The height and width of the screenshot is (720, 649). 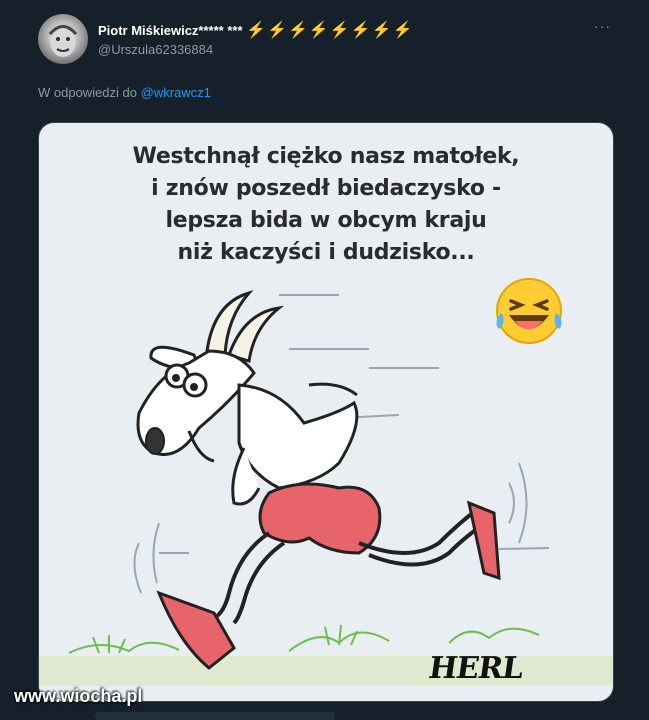 I want to click on reply-context: W odpowiedzi do @wkrawcz1, so click(x=124, y=92).